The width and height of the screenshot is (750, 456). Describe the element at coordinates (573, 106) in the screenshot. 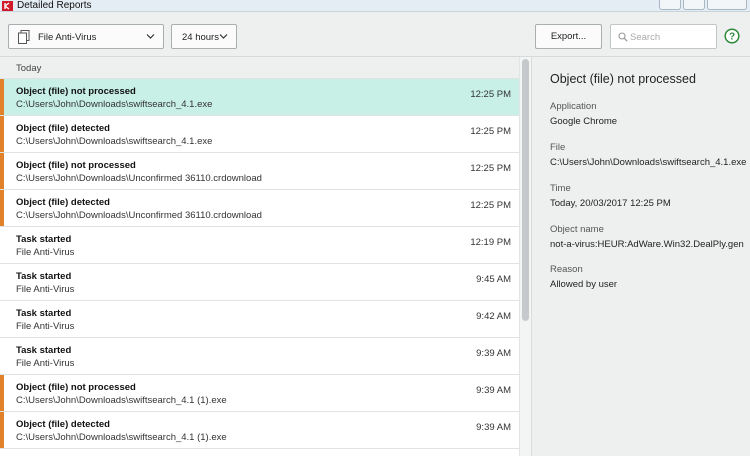

I see `application-label: Application` at that location.